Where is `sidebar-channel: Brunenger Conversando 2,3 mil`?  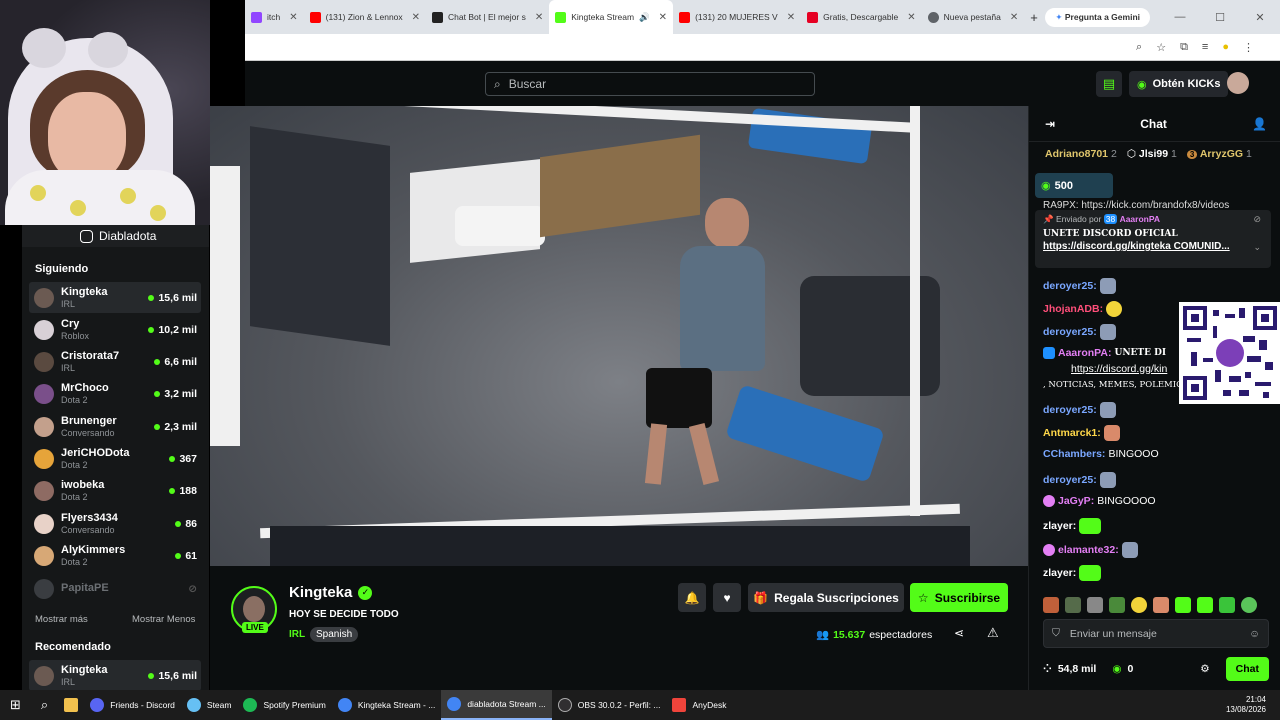 sidebar-channel: Brunenger Conversando 2,3 mil is located at coordinates (115, 426).